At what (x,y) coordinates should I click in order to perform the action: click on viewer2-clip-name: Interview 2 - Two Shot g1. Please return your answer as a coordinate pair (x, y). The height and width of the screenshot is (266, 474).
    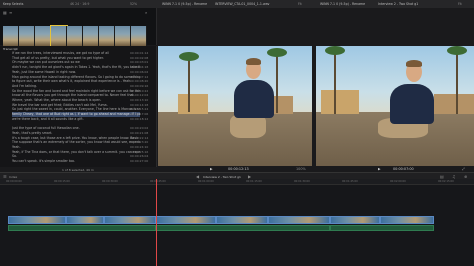
    Looking at the image, I should click on (398, 3).